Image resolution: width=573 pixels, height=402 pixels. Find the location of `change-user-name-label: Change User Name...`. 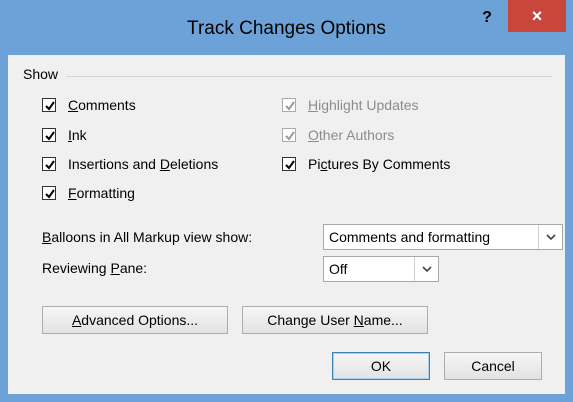

change-user-name-label: Change User Name... is located at coordinates (335, 320).